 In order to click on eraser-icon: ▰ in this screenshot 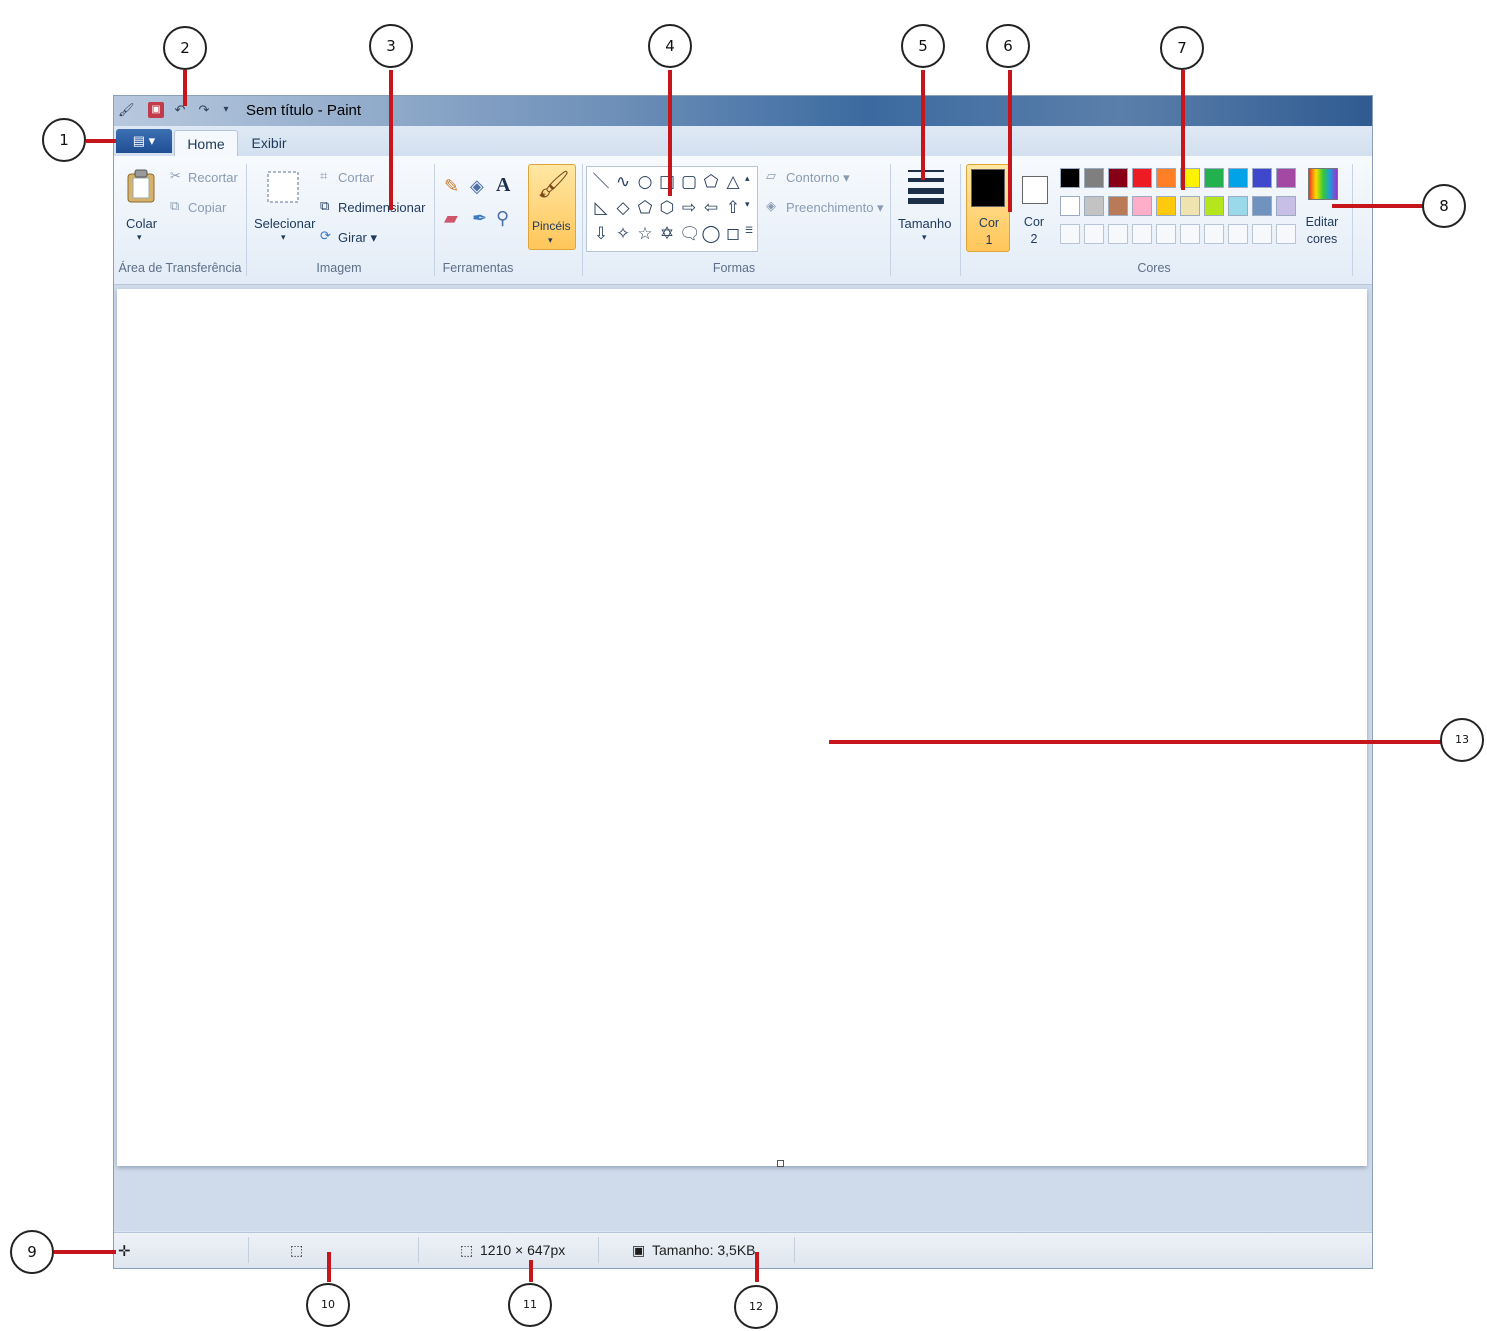, I will do `click(451, 218)`.